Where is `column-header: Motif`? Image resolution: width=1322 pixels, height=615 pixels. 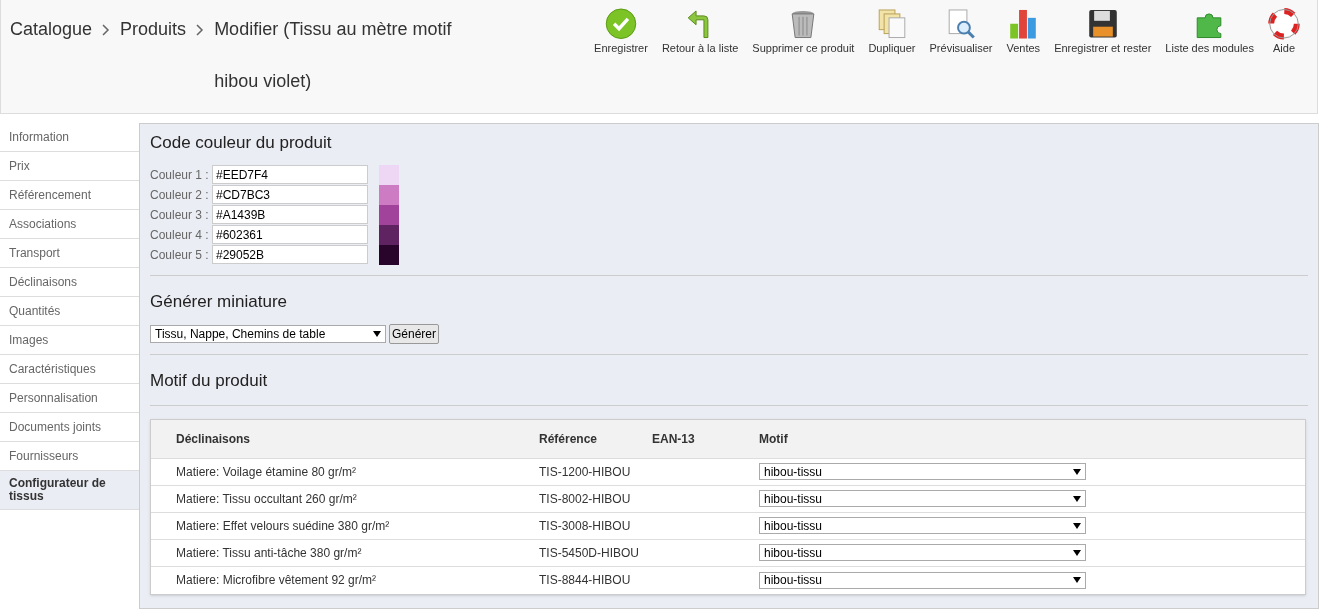
column-header: Motif is located at coordinates (773, 439).